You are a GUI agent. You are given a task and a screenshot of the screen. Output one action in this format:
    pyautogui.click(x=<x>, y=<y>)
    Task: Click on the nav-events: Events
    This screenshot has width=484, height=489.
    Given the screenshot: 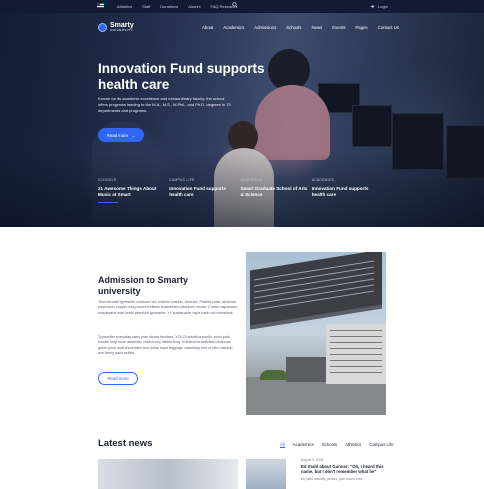 What is the action you would take?
    pyautogui.click(x=338, y=27)
    